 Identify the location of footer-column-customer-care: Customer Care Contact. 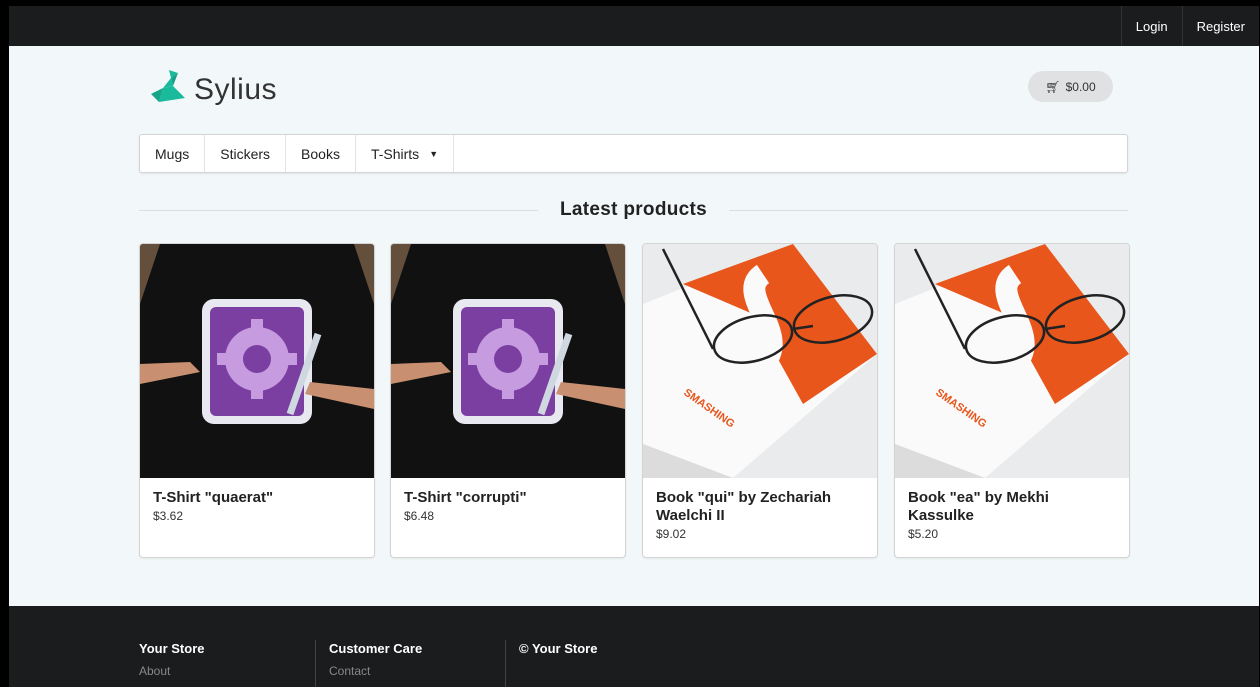
(375, 664).